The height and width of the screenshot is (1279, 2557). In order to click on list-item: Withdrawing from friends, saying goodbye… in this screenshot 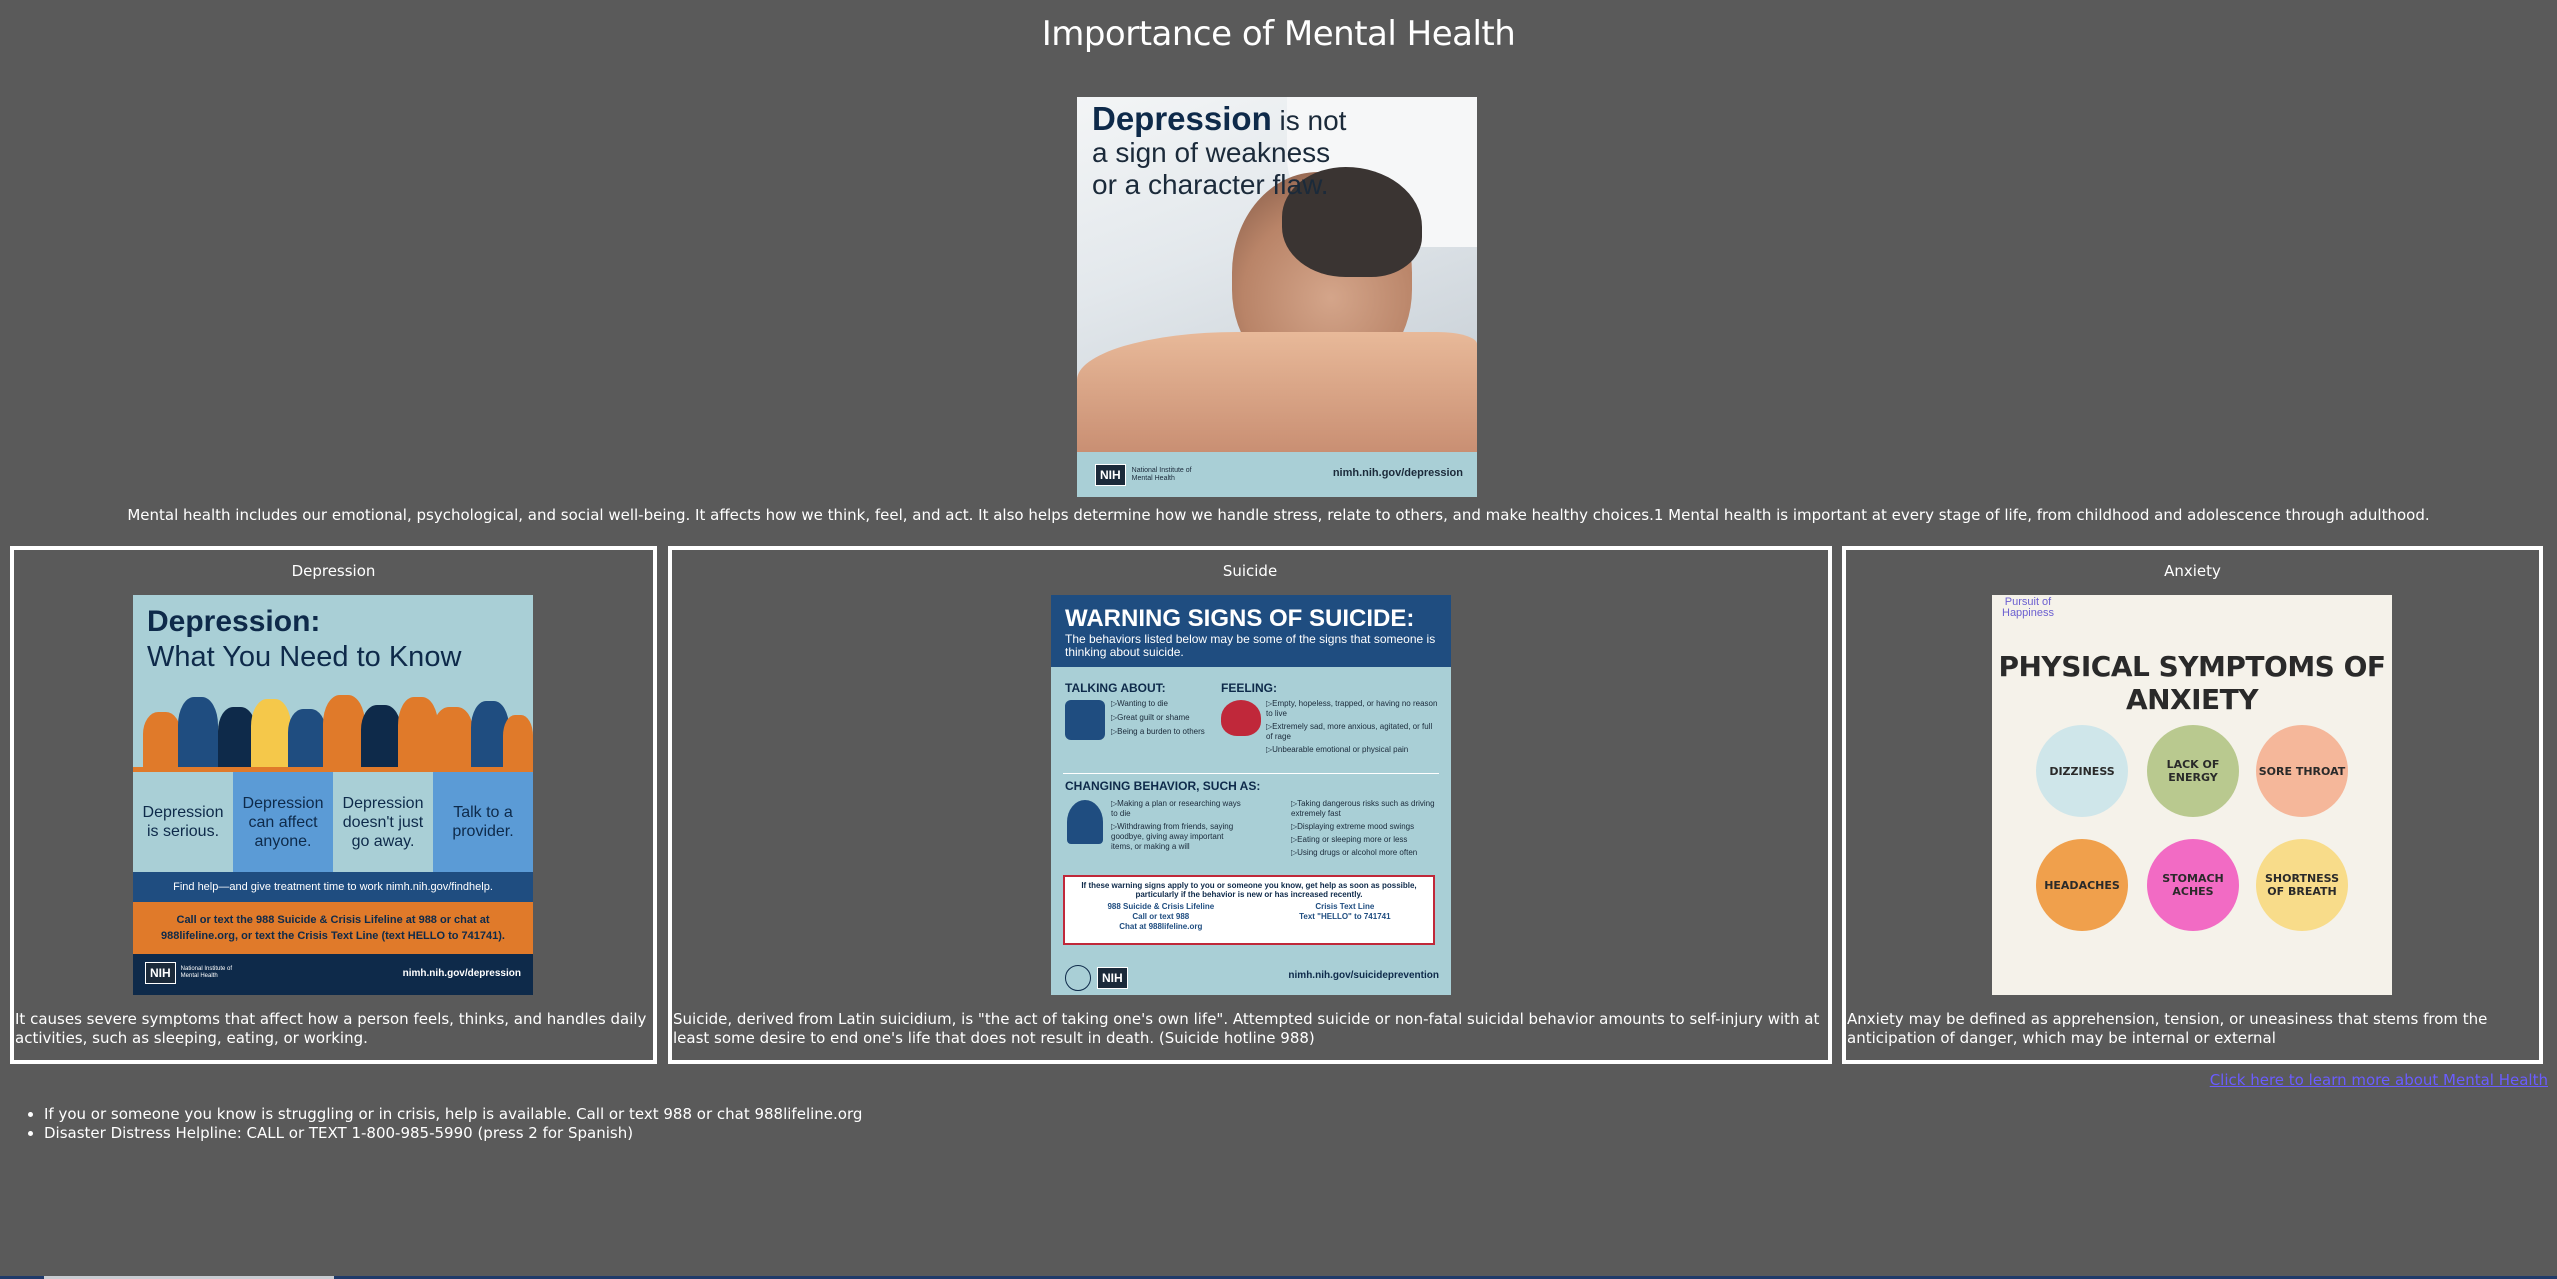, I will do `click(1176, 837)`.